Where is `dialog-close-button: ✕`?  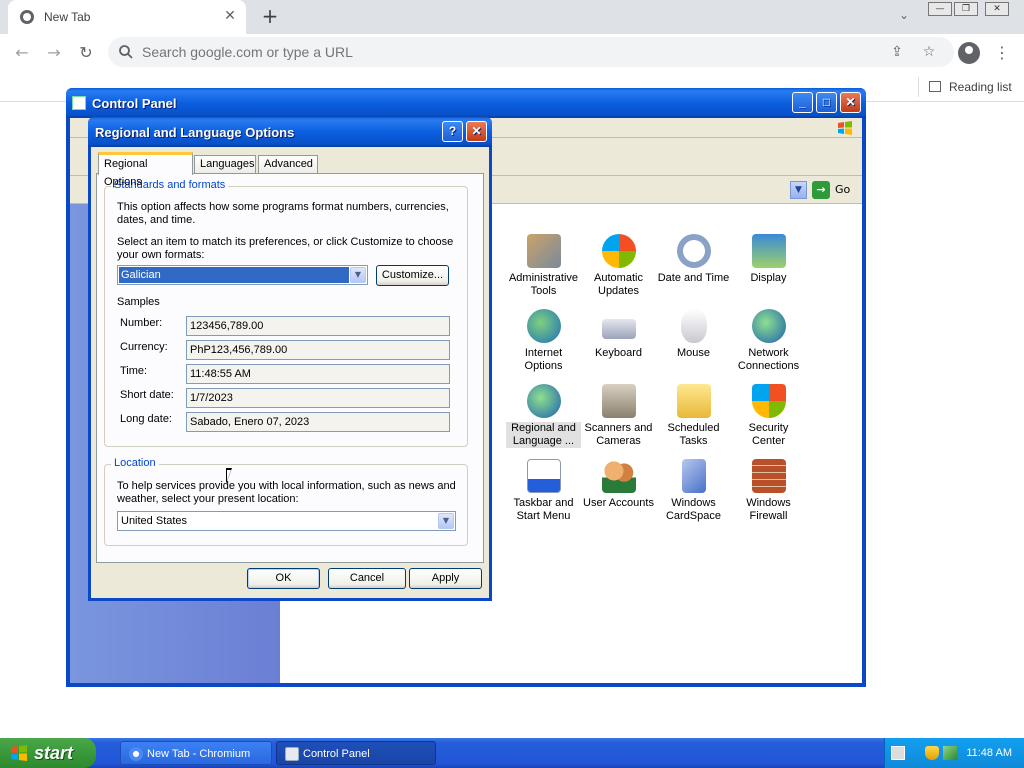
dialog-close-button: ✕ is located at coordinates (476, 131).